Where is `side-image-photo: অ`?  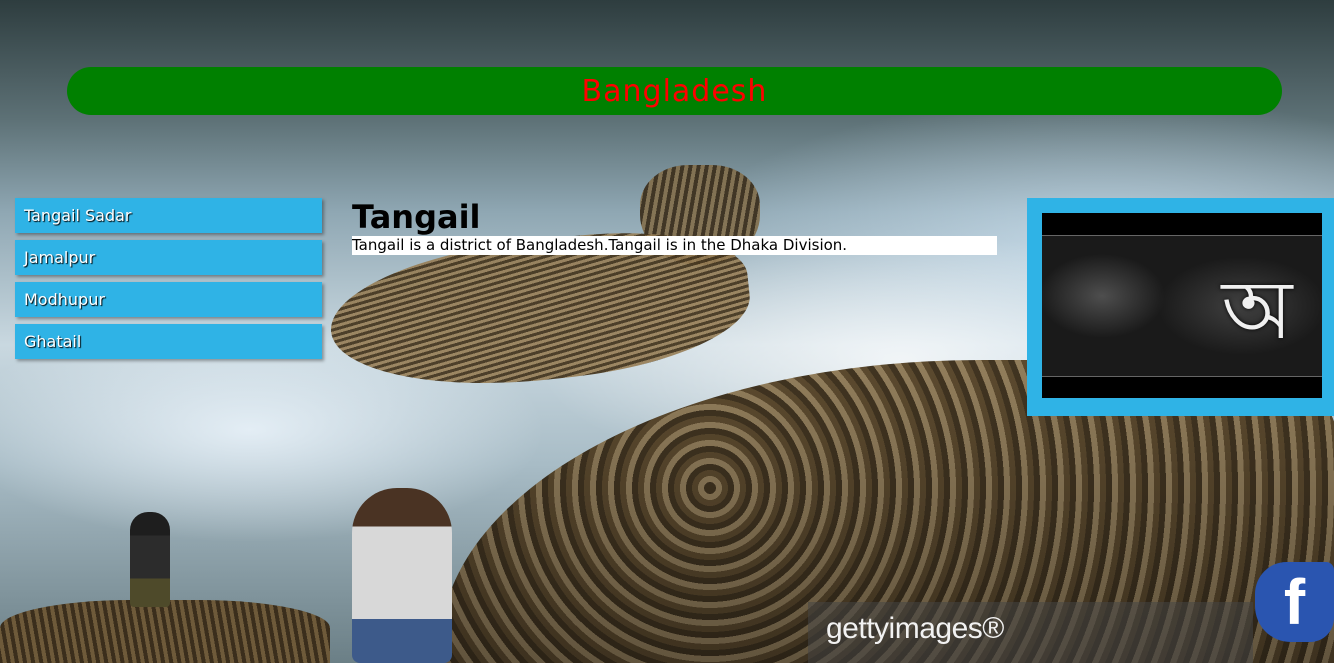 side-image-photo: অ is located at coordinates (1182, 306).